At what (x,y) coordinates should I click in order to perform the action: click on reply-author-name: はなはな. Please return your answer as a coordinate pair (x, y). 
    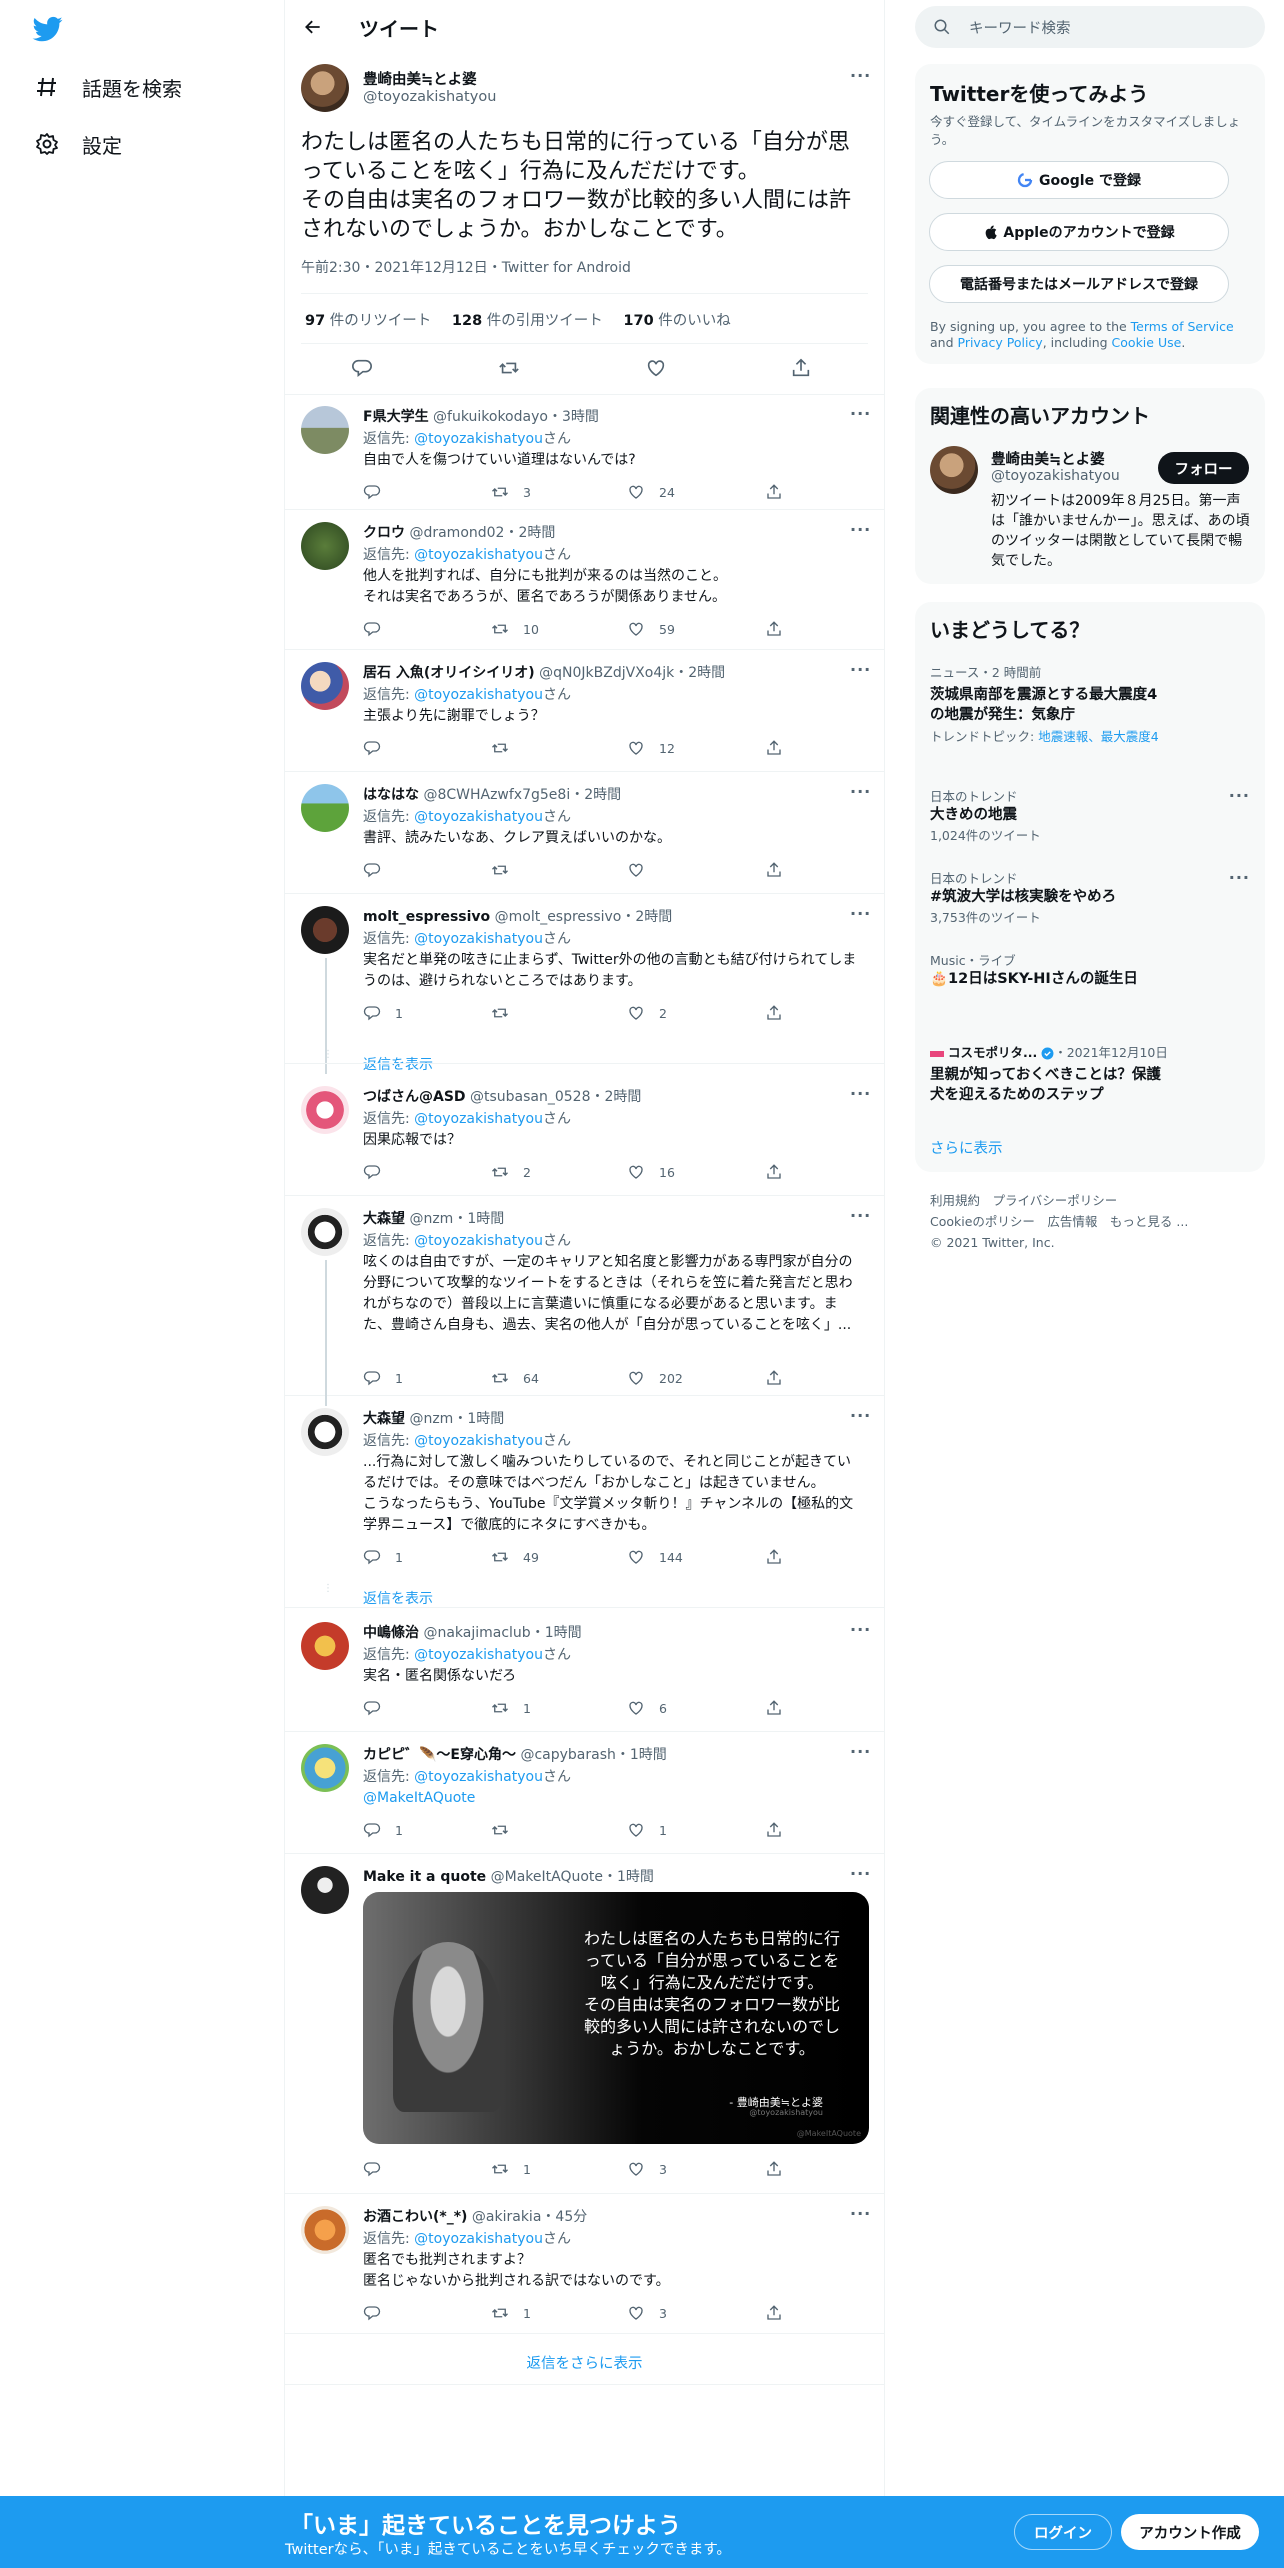
    Looking at the image, I should click on (391, 795).